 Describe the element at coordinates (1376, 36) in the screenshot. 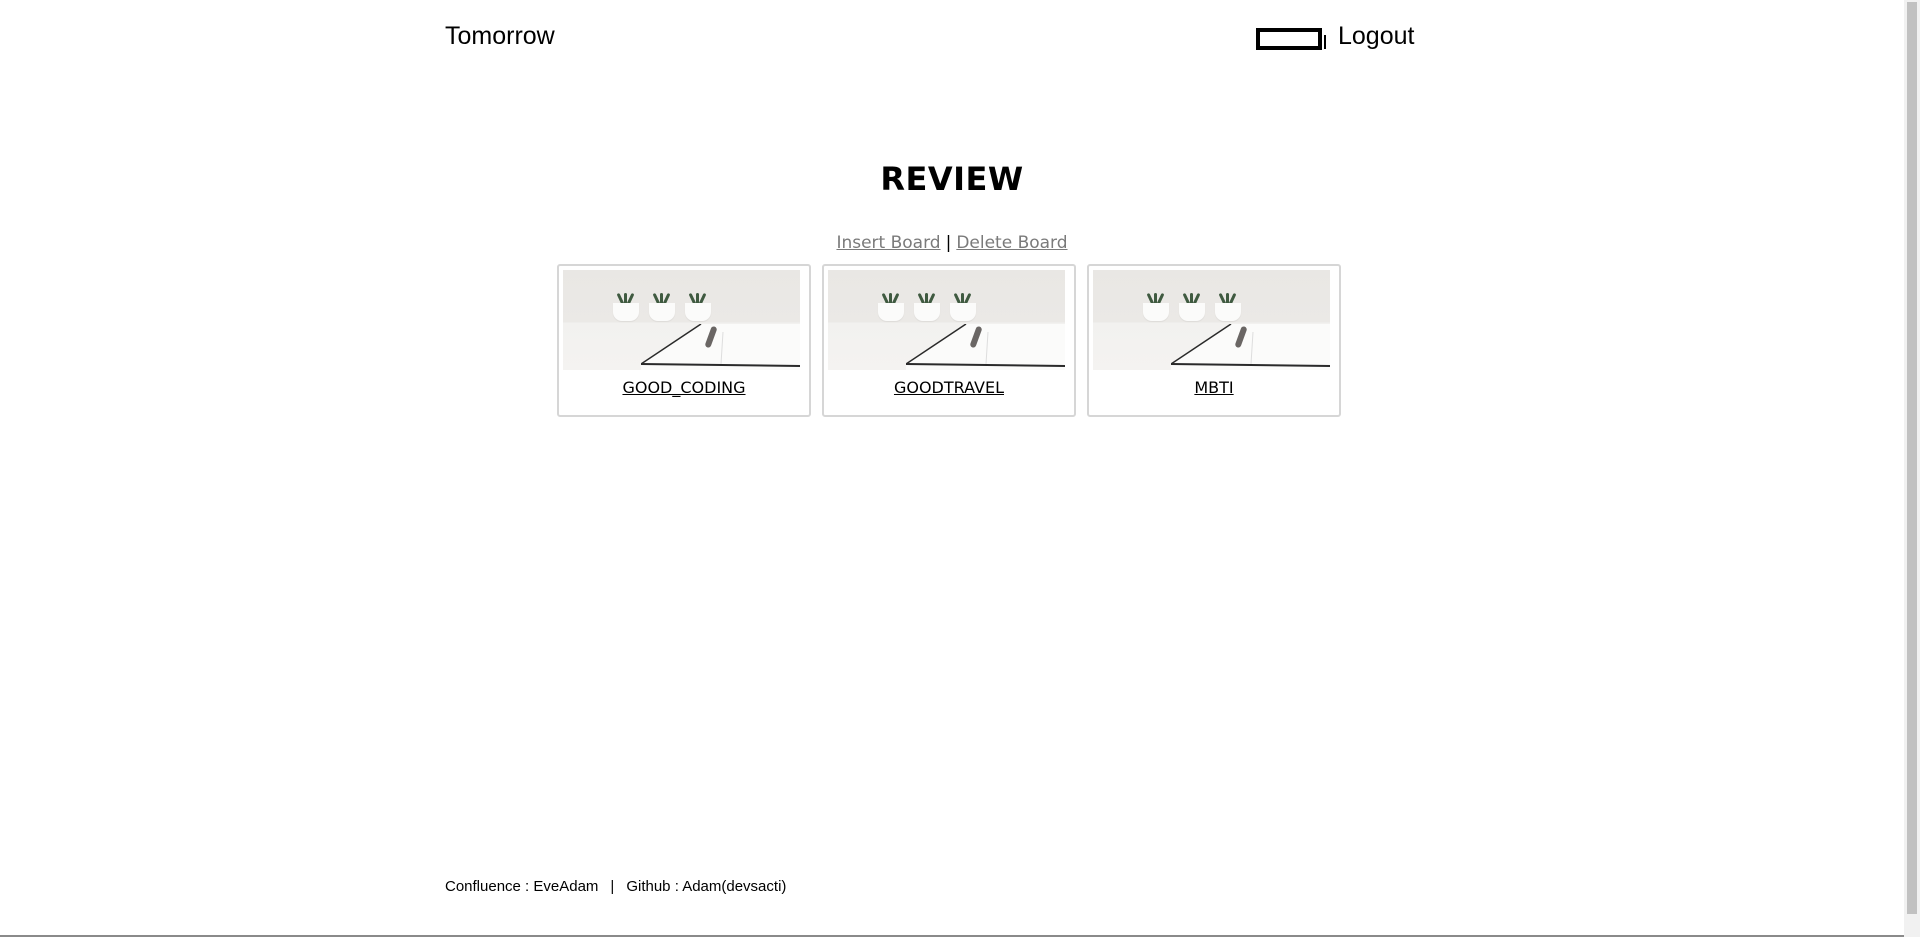

I see `logout-link: Logout` at that location.